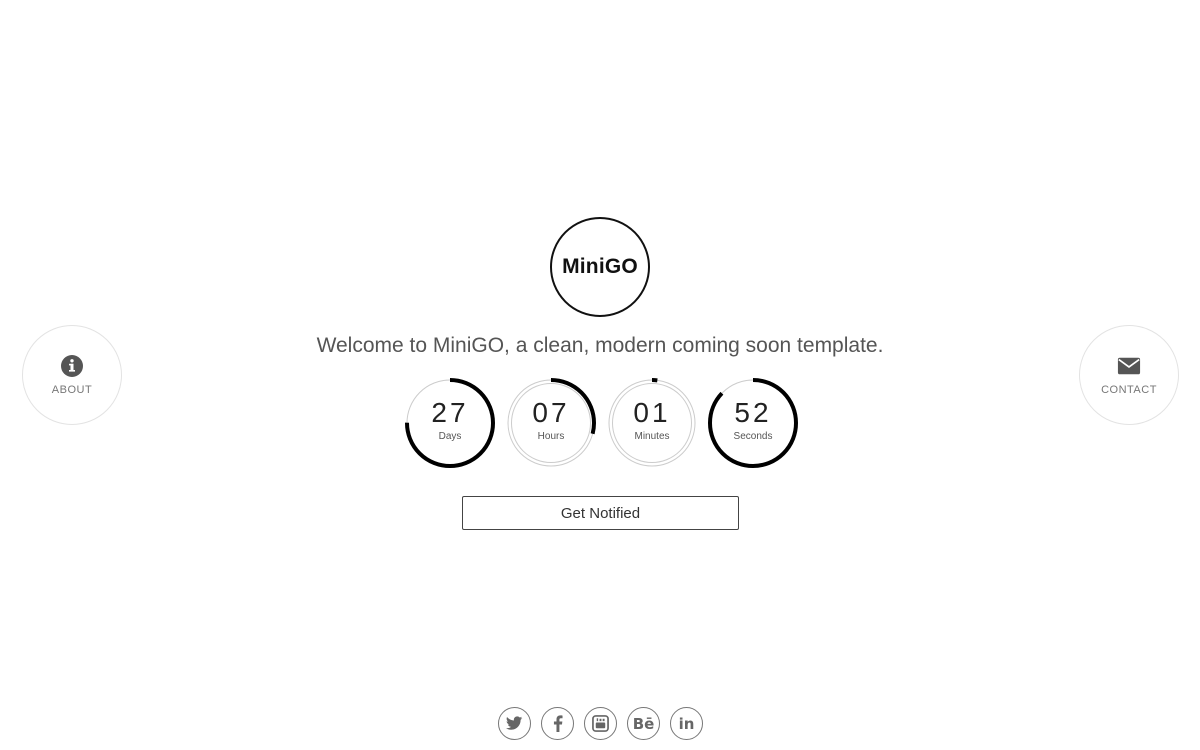  I want to click on youtube-link, so click(600, 723).